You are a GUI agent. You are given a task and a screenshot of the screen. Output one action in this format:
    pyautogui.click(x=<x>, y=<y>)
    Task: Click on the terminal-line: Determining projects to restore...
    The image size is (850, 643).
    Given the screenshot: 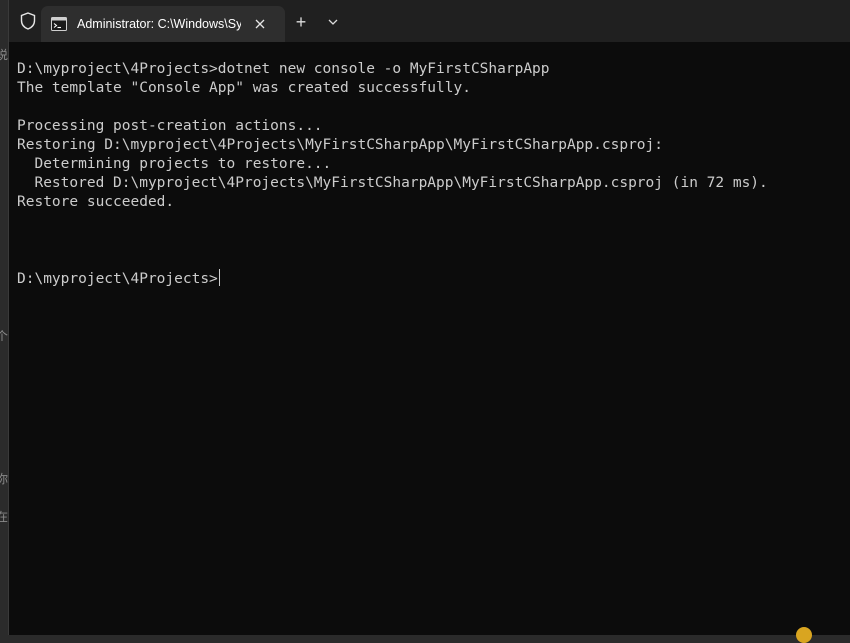 What is the action you would take?
    pyautogui.click(x=174, y=164)
    